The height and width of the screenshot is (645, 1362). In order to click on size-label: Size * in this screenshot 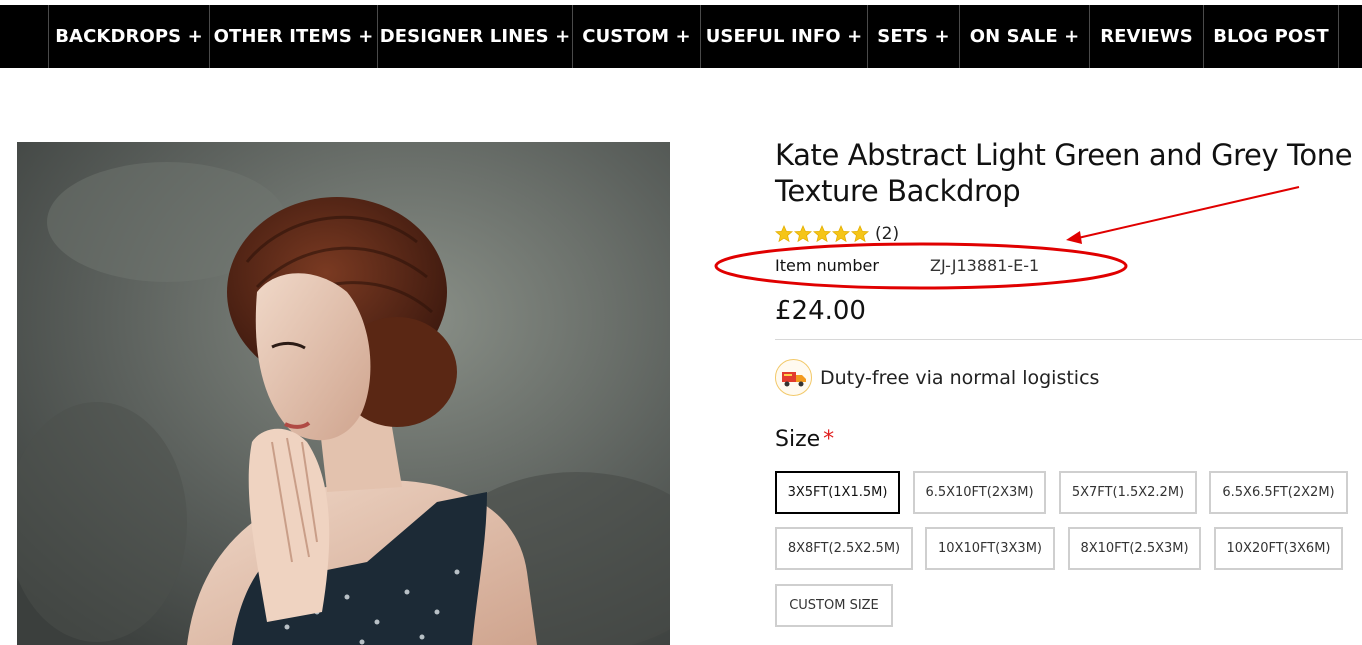, I will do `click(804, 439)`.